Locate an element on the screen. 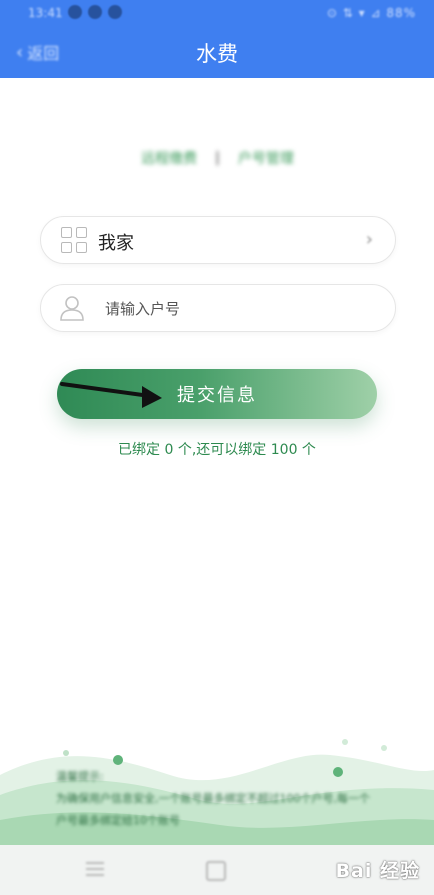 Image resolution: width=434 pixels, height=895 pixels. page-title: 水费 is located at coordinates (217, 54).